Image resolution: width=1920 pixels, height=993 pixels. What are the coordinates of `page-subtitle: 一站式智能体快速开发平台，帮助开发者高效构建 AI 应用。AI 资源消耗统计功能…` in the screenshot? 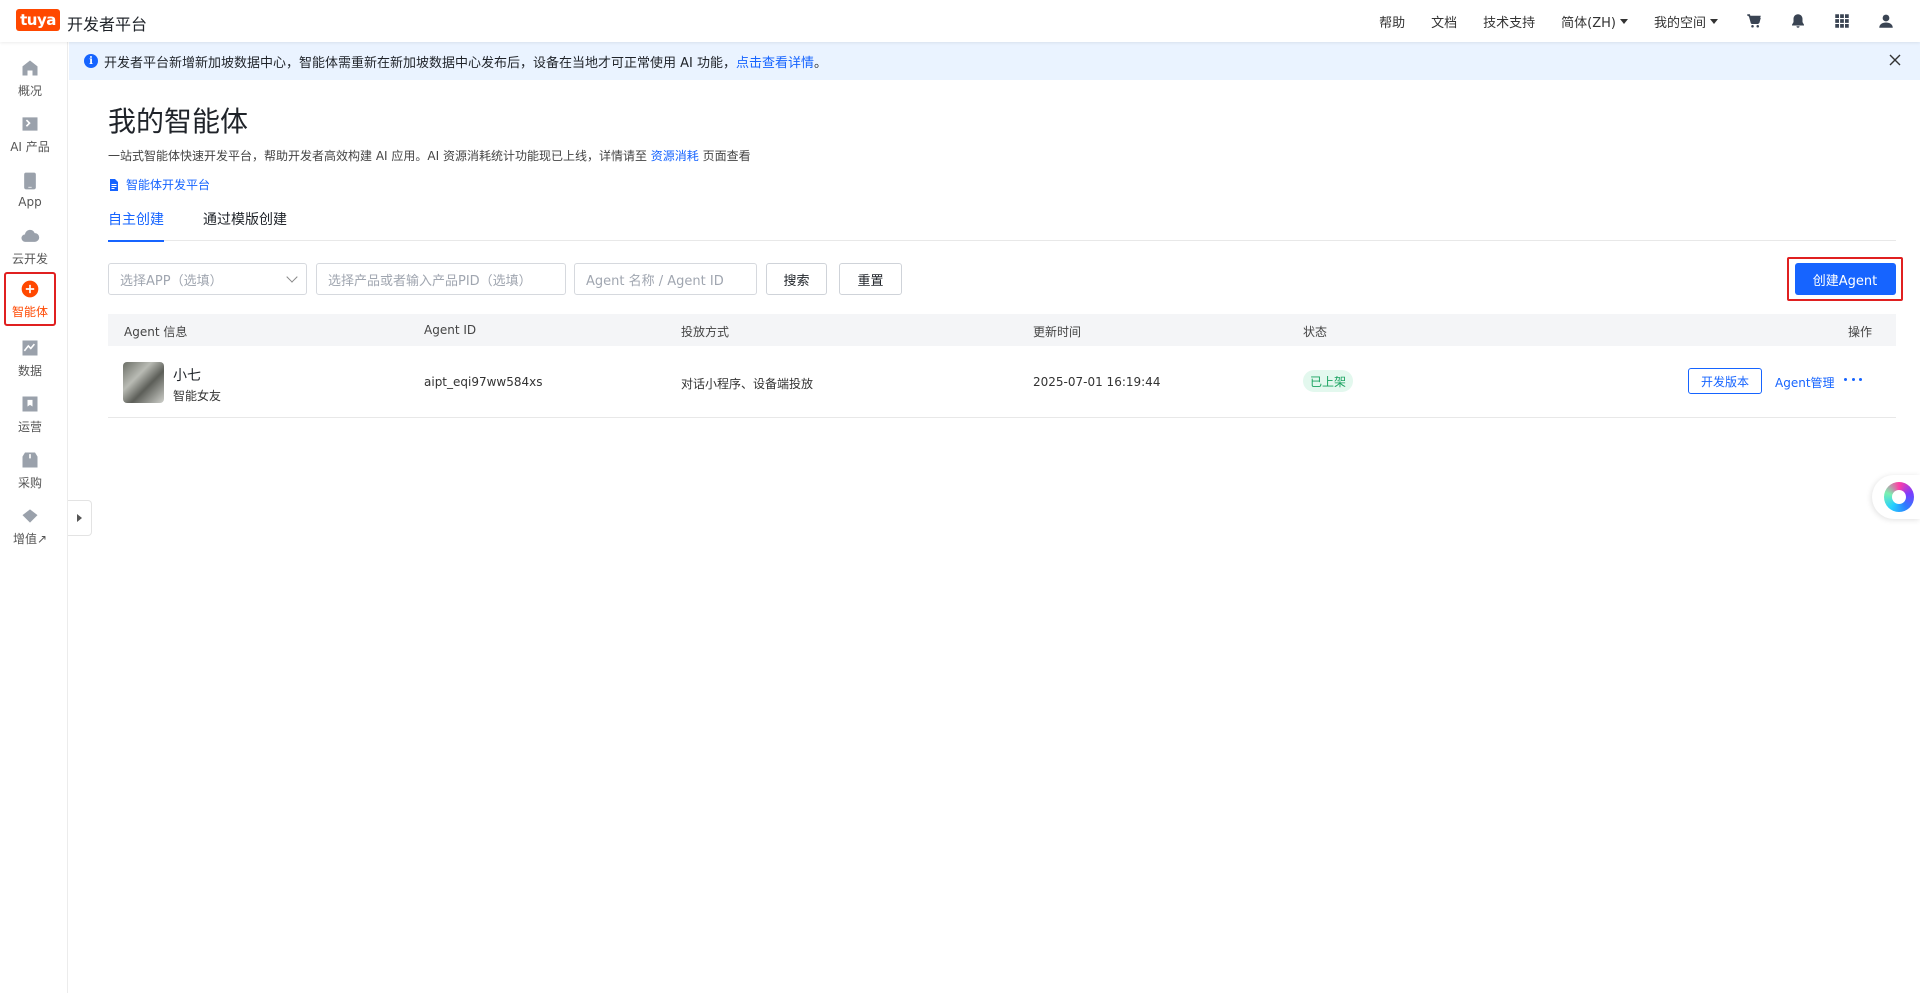 It's located at (429, 155).